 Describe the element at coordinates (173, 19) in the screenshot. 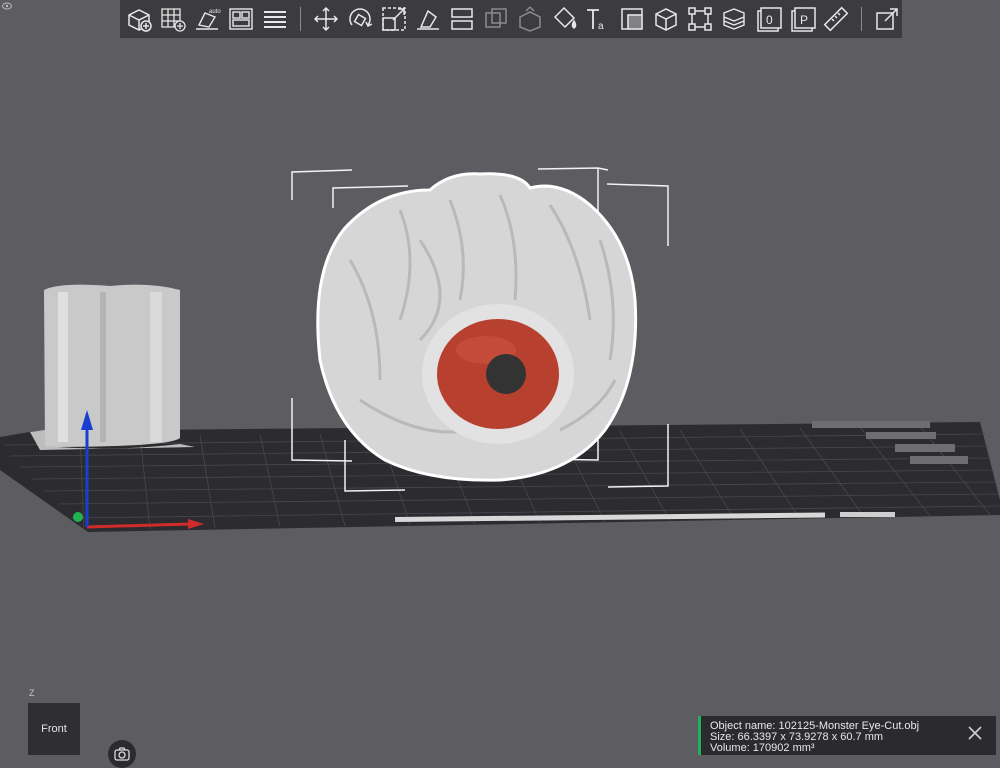

I see `arrange-grid-icon` at that location.